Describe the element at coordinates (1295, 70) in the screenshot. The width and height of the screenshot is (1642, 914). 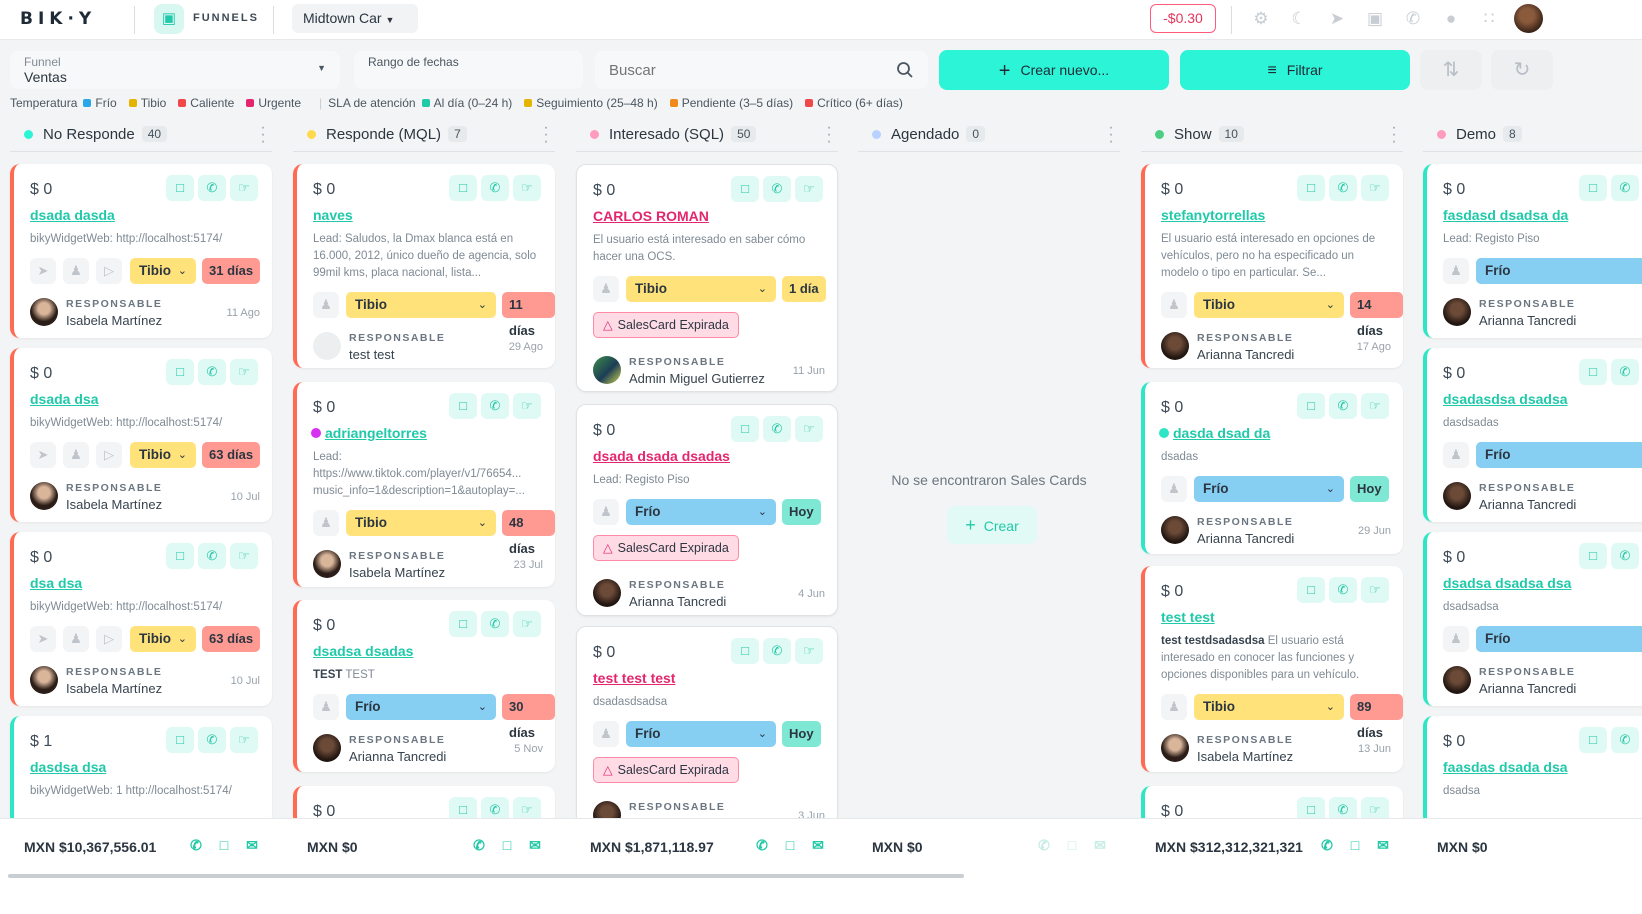
I see `filter-button: ≡ Filtrar` at that location.